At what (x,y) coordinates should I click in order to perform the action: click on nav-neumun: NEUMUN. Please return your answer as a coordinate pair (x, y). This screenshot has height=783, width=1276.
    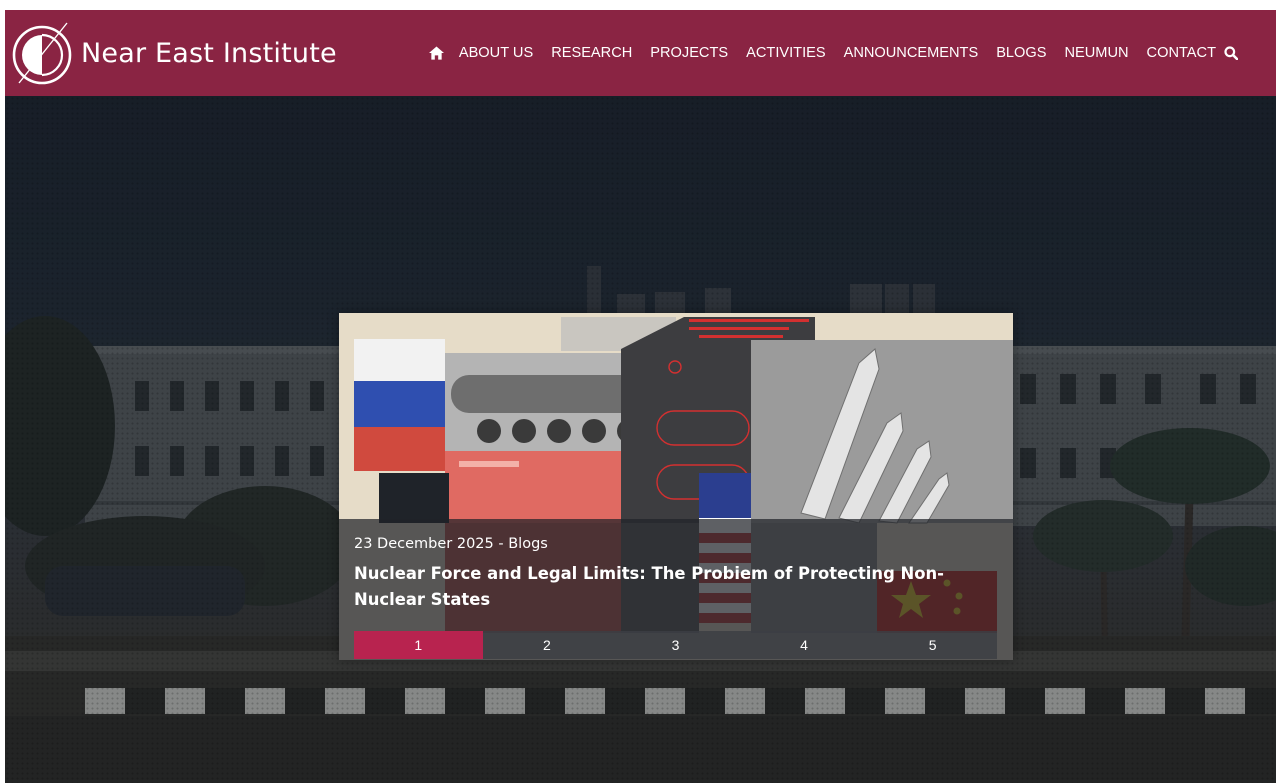
    Looking at the image, I should click on (1096, 53).